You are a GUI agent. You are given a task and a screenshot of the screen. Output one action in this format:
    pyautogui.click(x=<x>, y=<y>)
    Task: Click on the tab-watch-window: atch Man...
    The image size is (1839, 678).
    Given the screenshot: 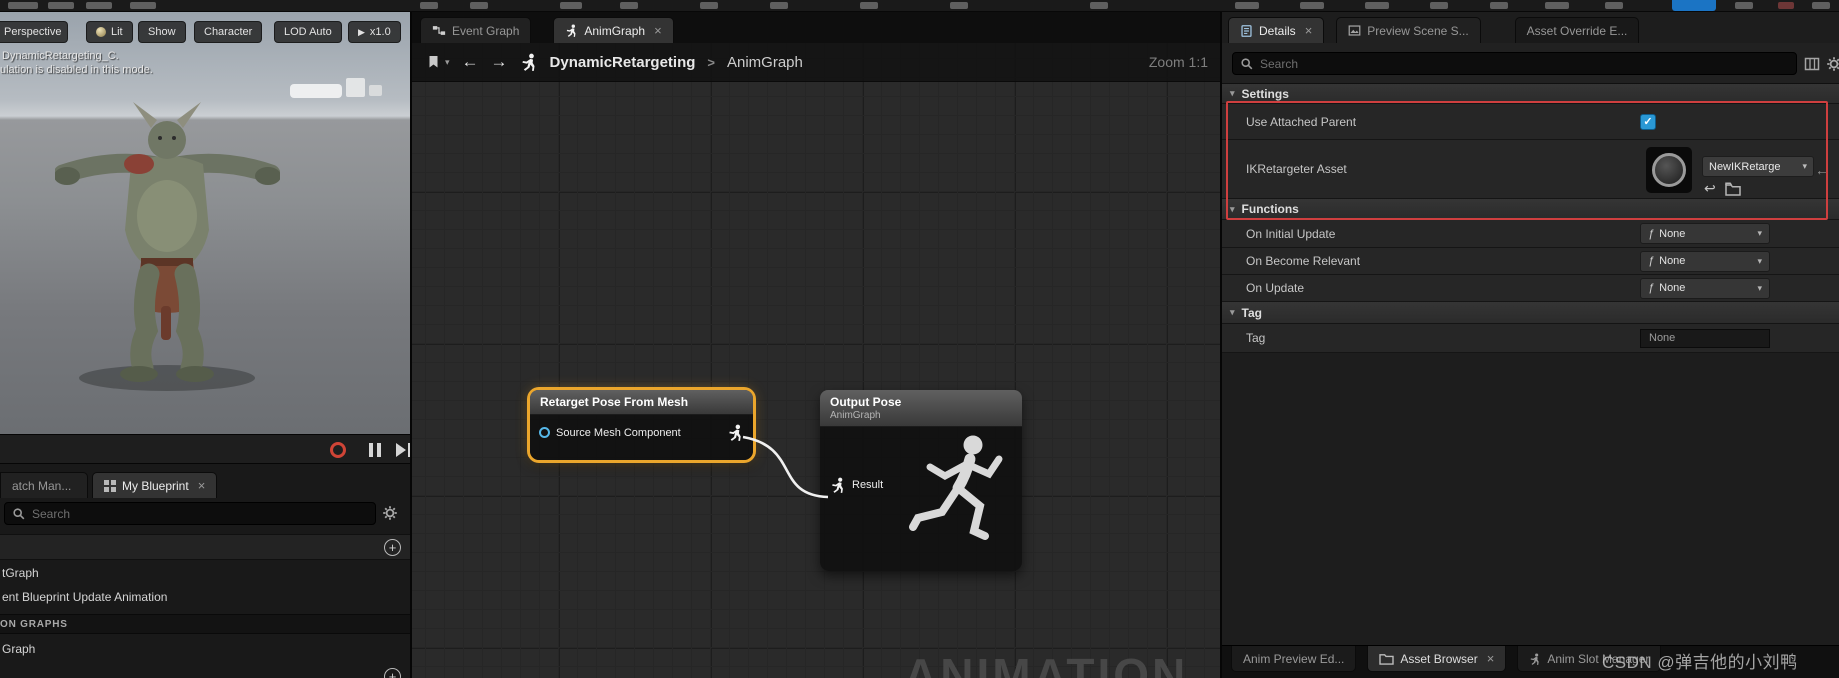 What is the action you would take?
    pyautogui.click(x=44, y=485)
    